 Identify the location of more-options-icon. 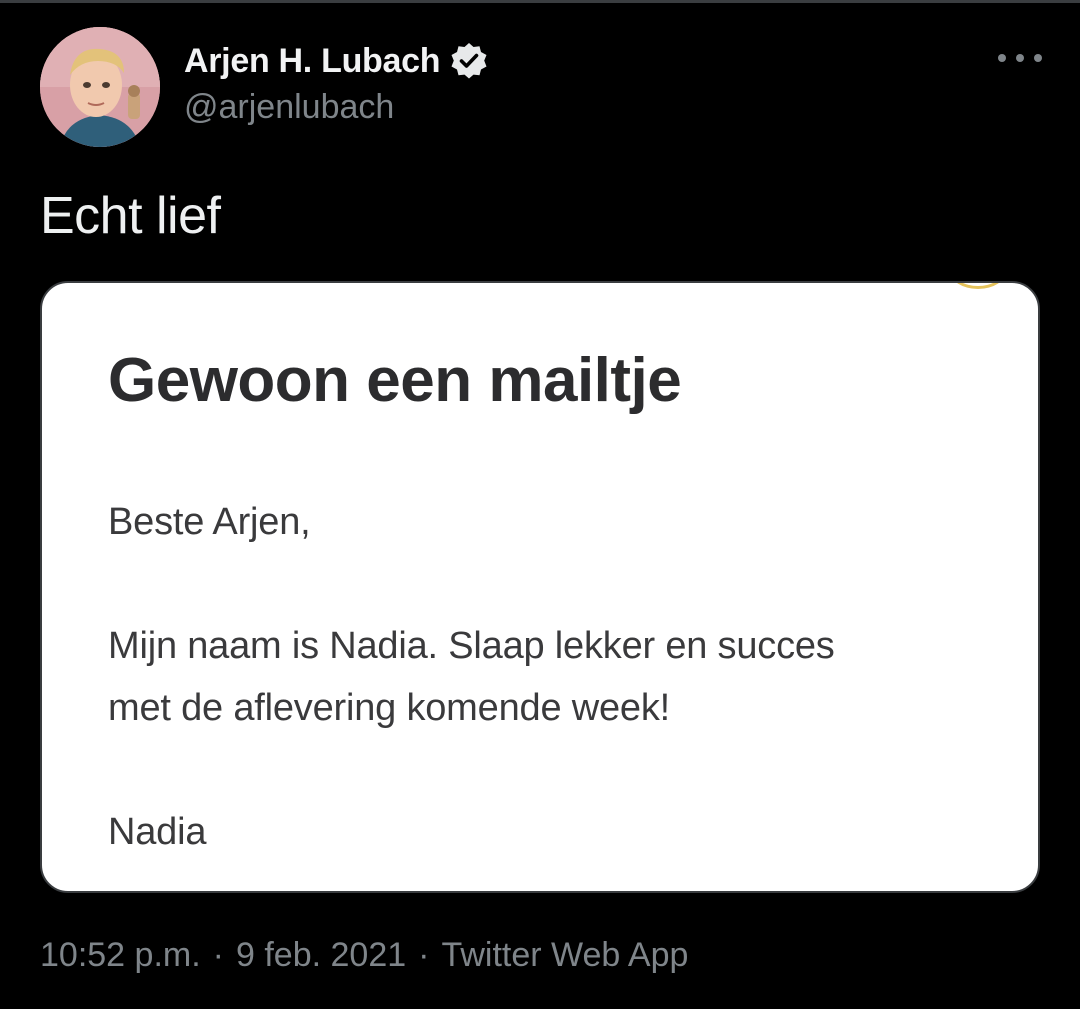
(1020, 58).